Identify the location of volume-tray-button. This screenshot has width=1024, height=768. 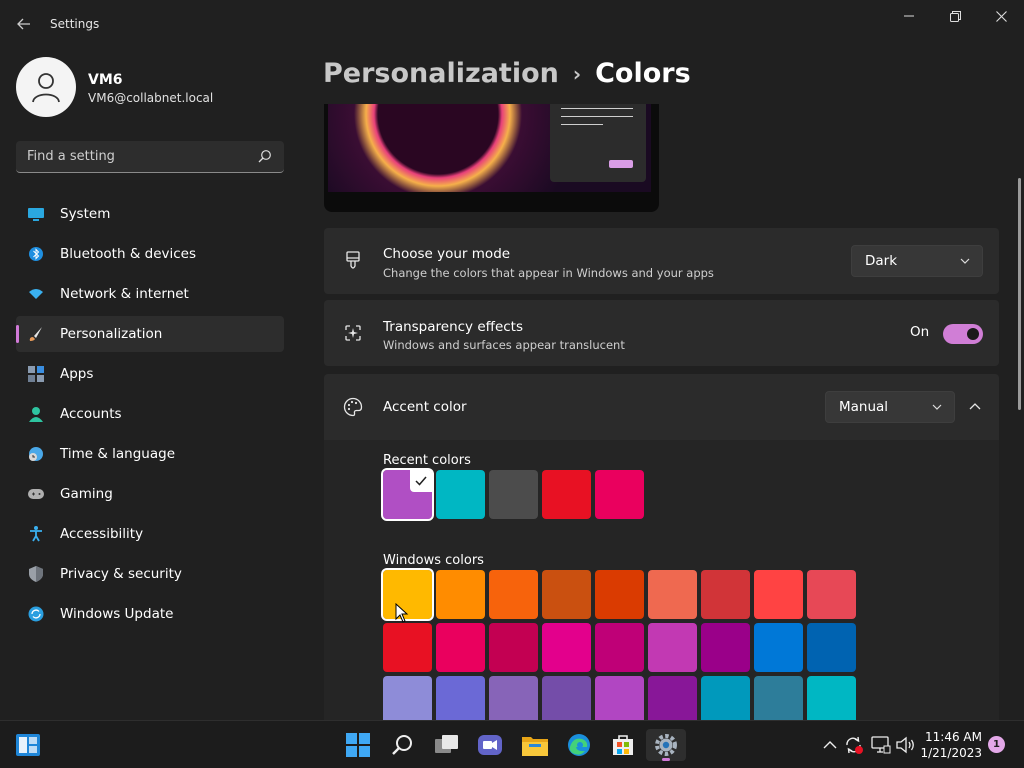
(906, 745).